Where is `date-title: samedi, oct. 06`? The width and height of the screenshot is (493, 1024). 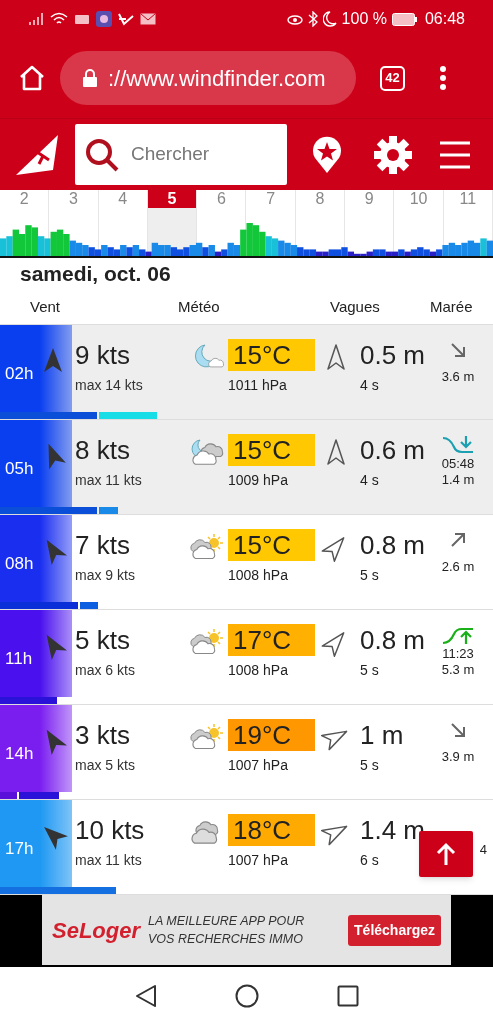
date-title: samedi, oct. 06 is located at coordinates (95, 274).